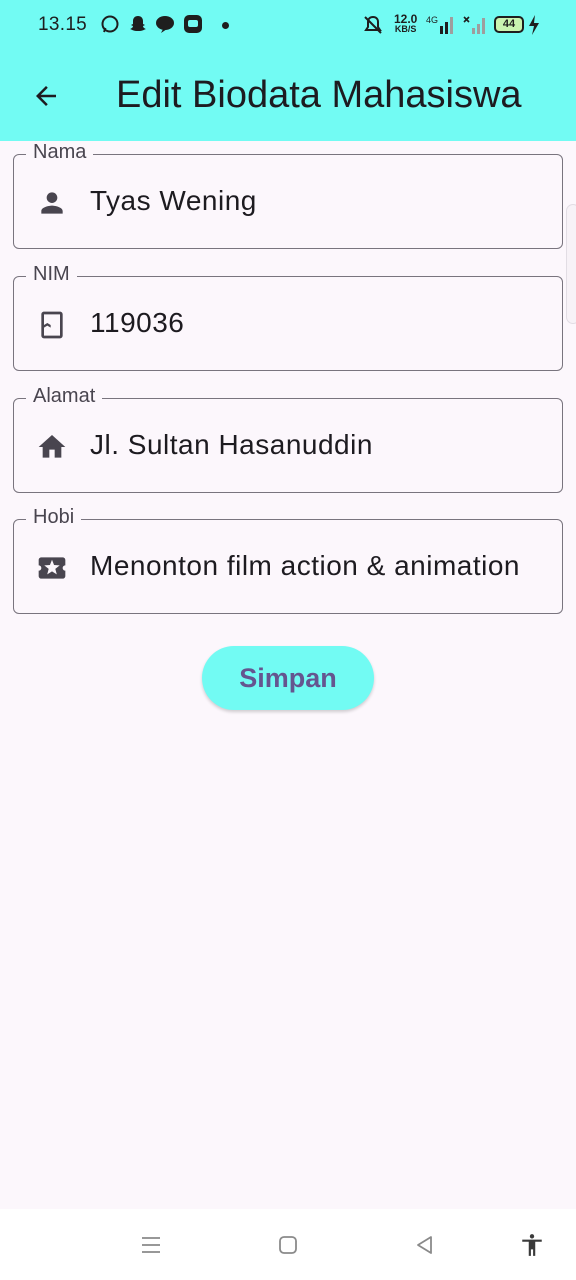 The width and height of the screenshot is (576, 1280). What do you see at coordinates (52, 203) in the screenshot?
I see `person-icon` at bounding box center [52, 203].